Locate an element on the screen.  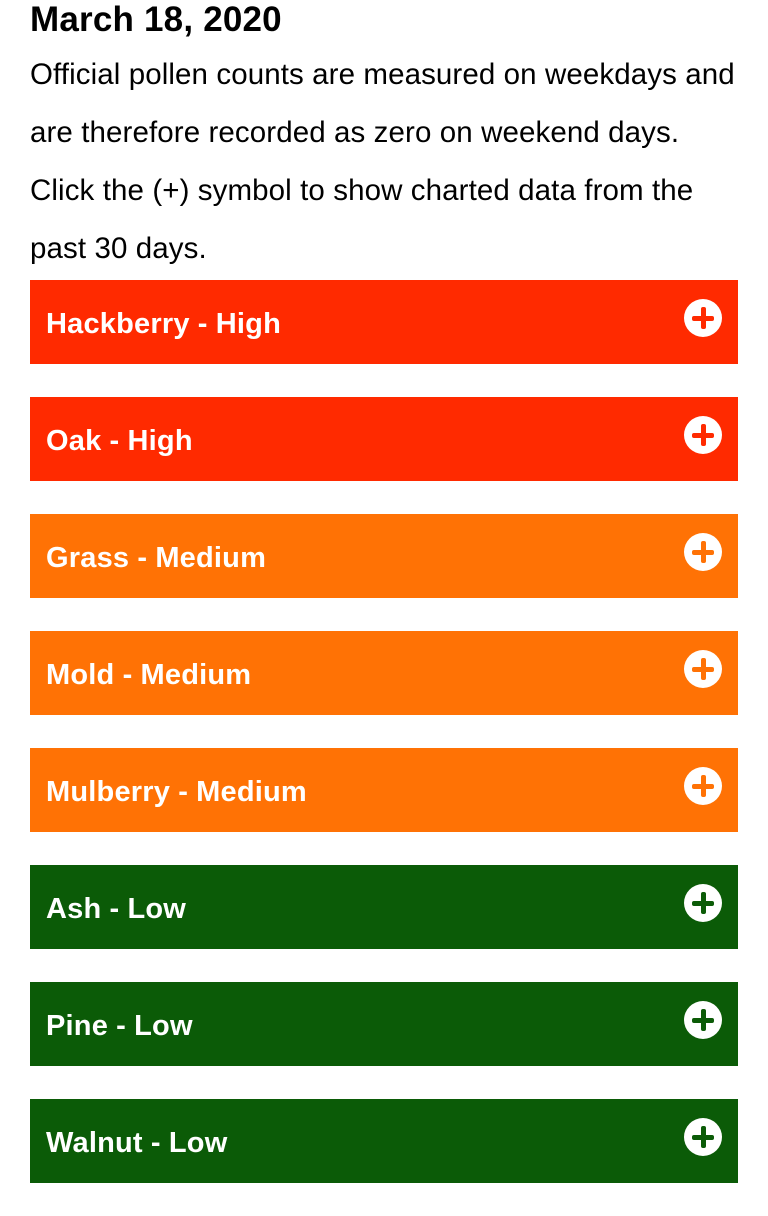
pollen-row-pine: Pine - Low is located at coordinates (384, 1024).